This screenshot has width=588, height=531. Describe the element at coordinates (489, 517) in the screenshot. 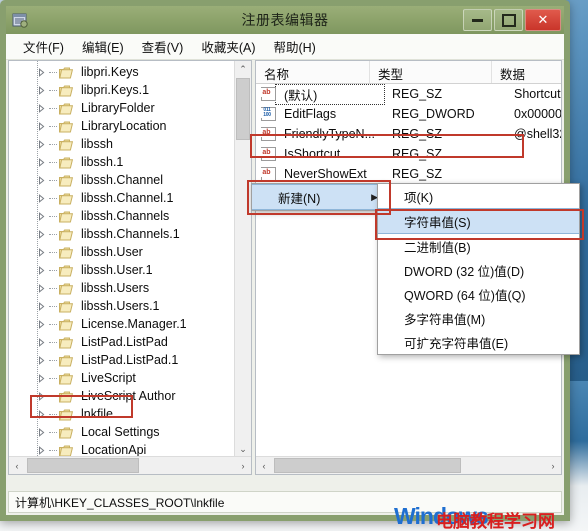

I see `watermark: Windows 电脑教程学习网` at that location.